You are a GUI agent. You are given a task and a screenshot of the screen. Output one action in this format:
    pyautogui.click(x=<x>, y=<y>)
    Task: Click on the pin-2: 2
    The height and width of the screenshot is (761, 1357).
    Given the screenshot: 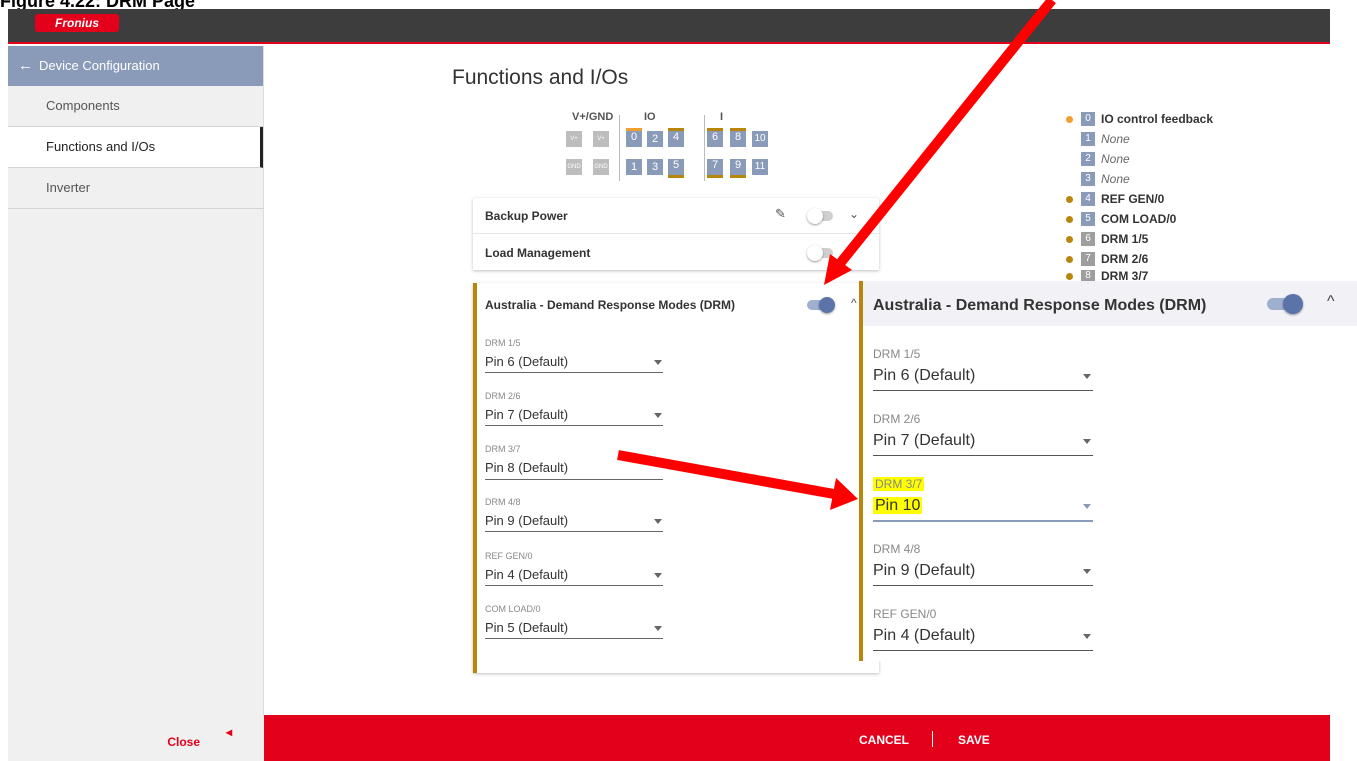 What is the action you would take?
    pyautogui.click(x=655, y=139)
    